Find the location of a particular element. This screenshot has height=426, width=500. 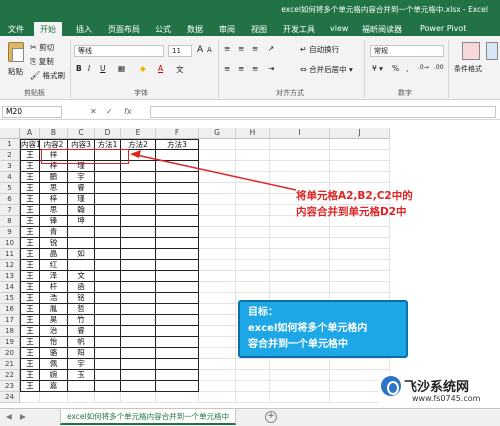

annotation-arrow is located at coordinates (213, 170).